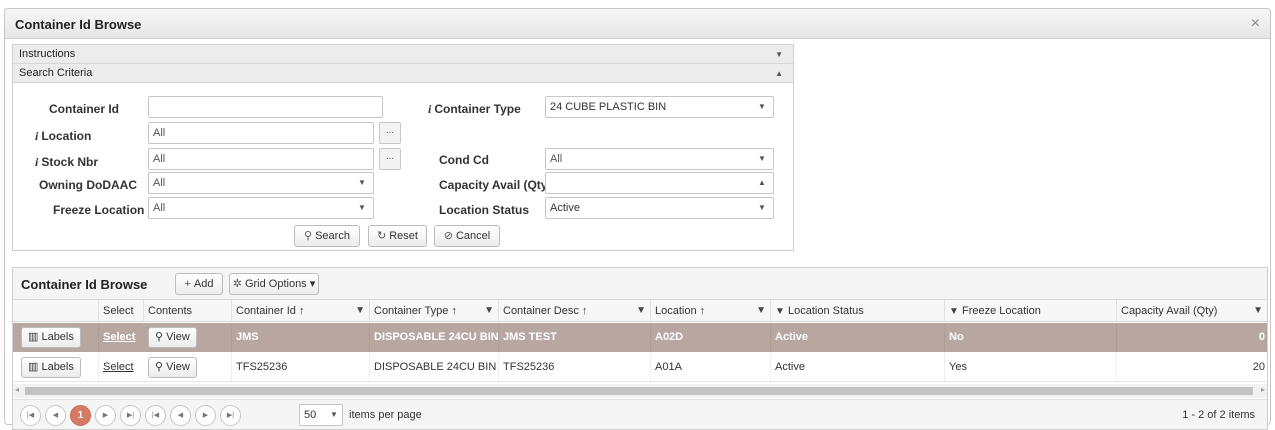 Image resolution: width=1275 pixels, height=430 pixels. I want to click on freeze-location-label: Freeze Location, so click(99, 210).